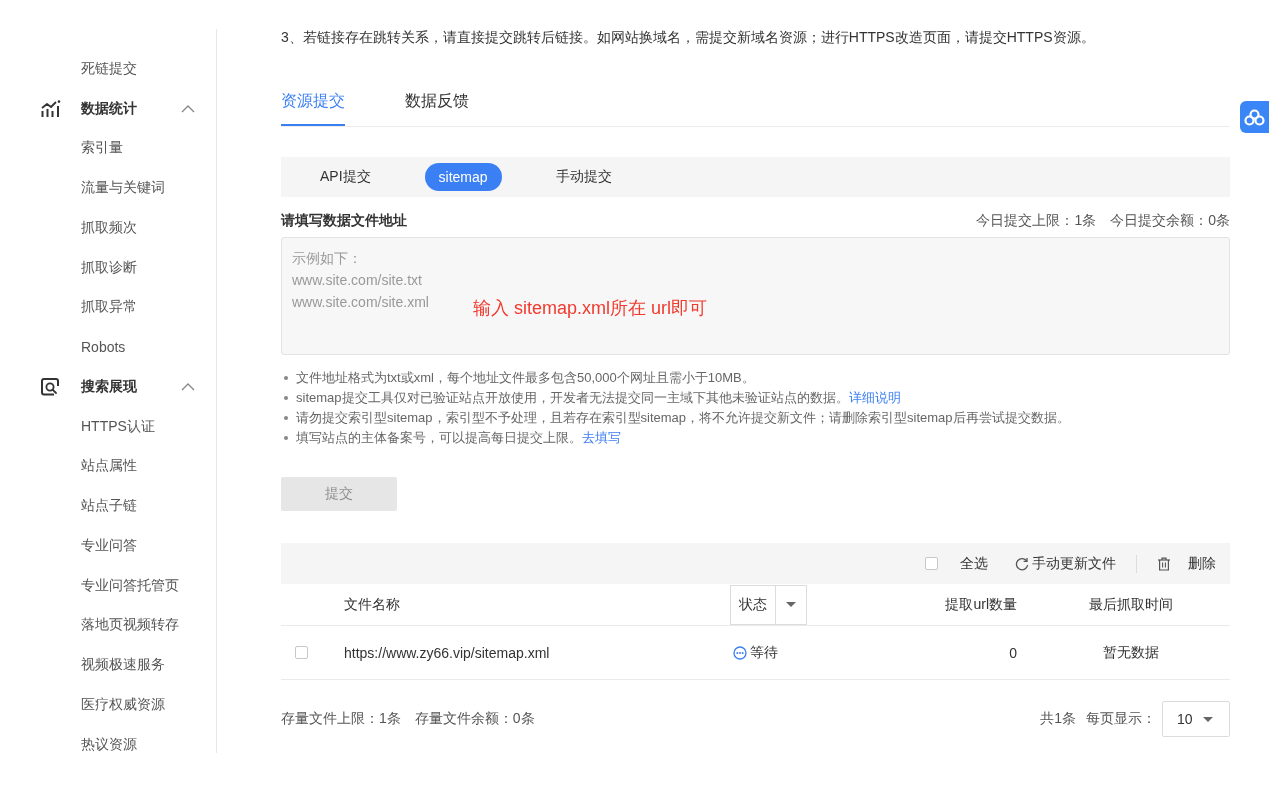 The image size is (1280, 785). Describe the element at coordinates (108, 585) in the screenshot. I see `sidebar-item: 专业问答托管页` at that location.